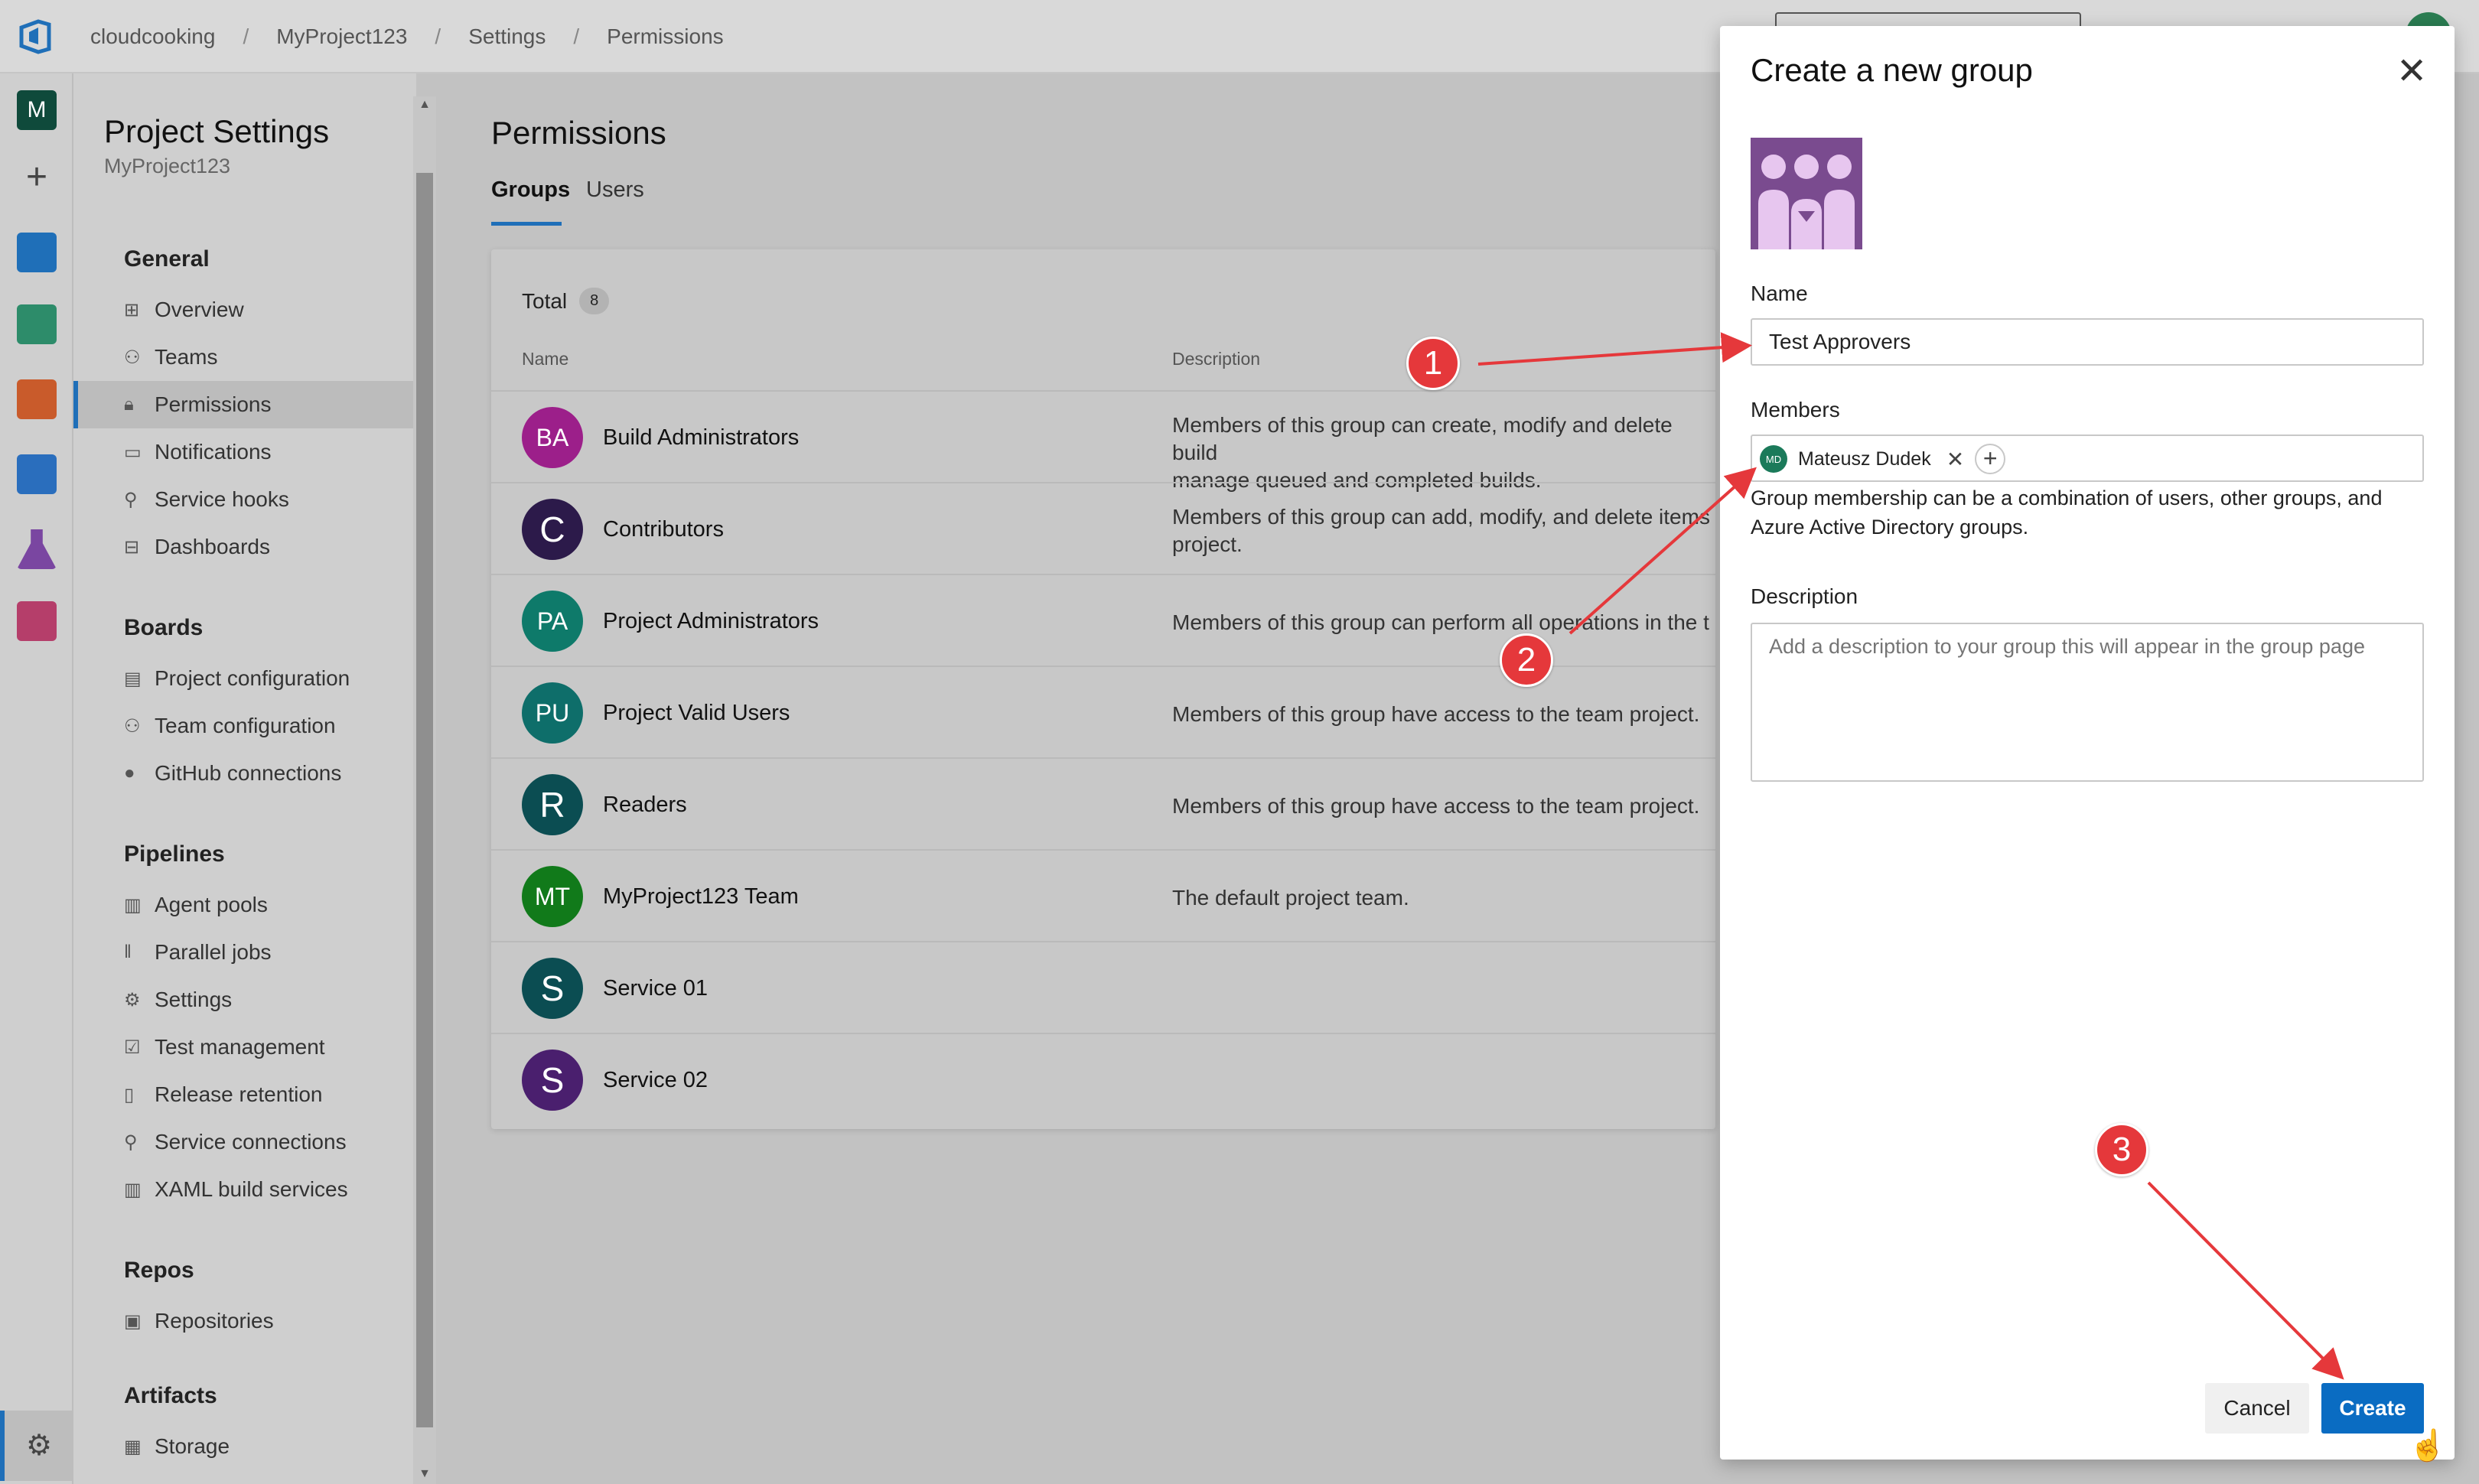  Describe the element at coordinates (159, 1270) in the screenshot. I see `nav-section-repos: Repos` at that location.